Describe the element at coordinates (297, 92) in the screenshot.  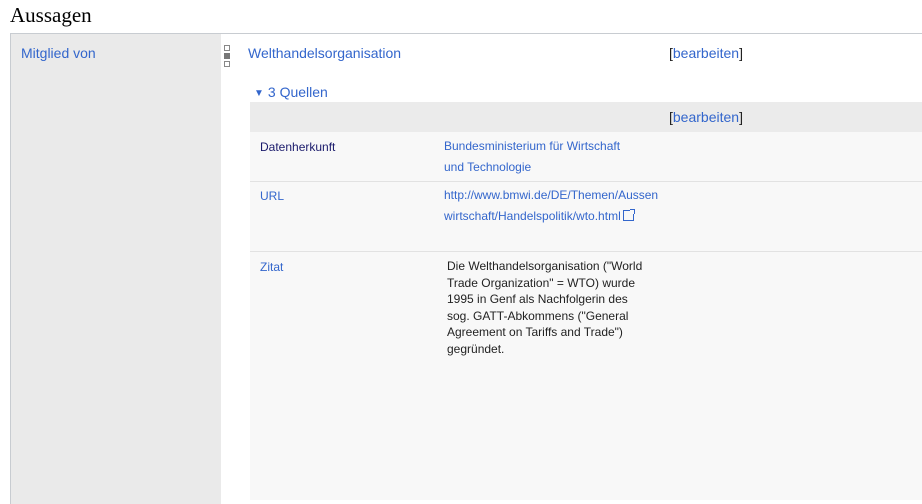
I see `references-toggle-label: 3 Quellen` at that location.